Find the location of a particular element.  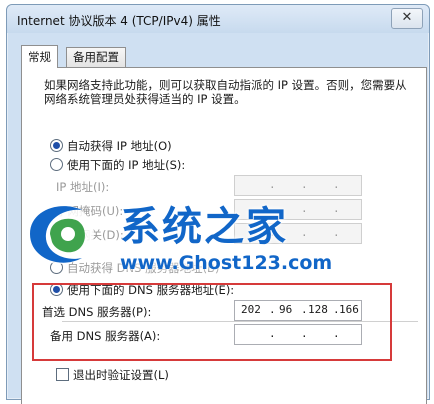

validate-checkbox is located at coordinates (62, 374).